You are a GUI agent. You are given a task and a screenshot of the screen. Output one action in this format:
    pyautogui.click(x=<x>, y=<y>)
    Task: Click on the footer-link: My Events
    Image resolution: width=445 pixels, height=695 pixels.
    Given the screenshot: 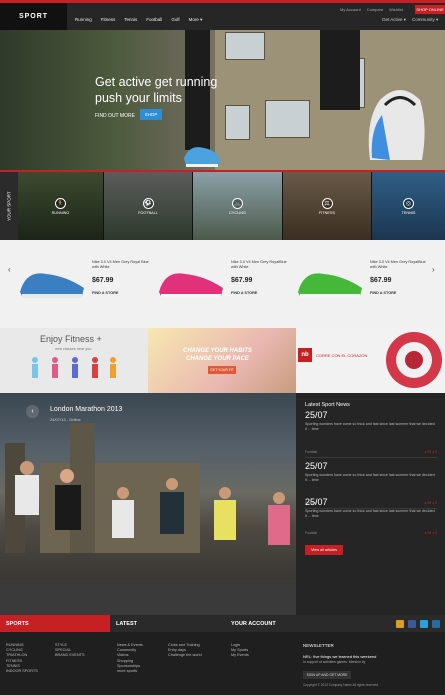 What is the action you would take?
    pyautogui.click(x=240, y=655)
    